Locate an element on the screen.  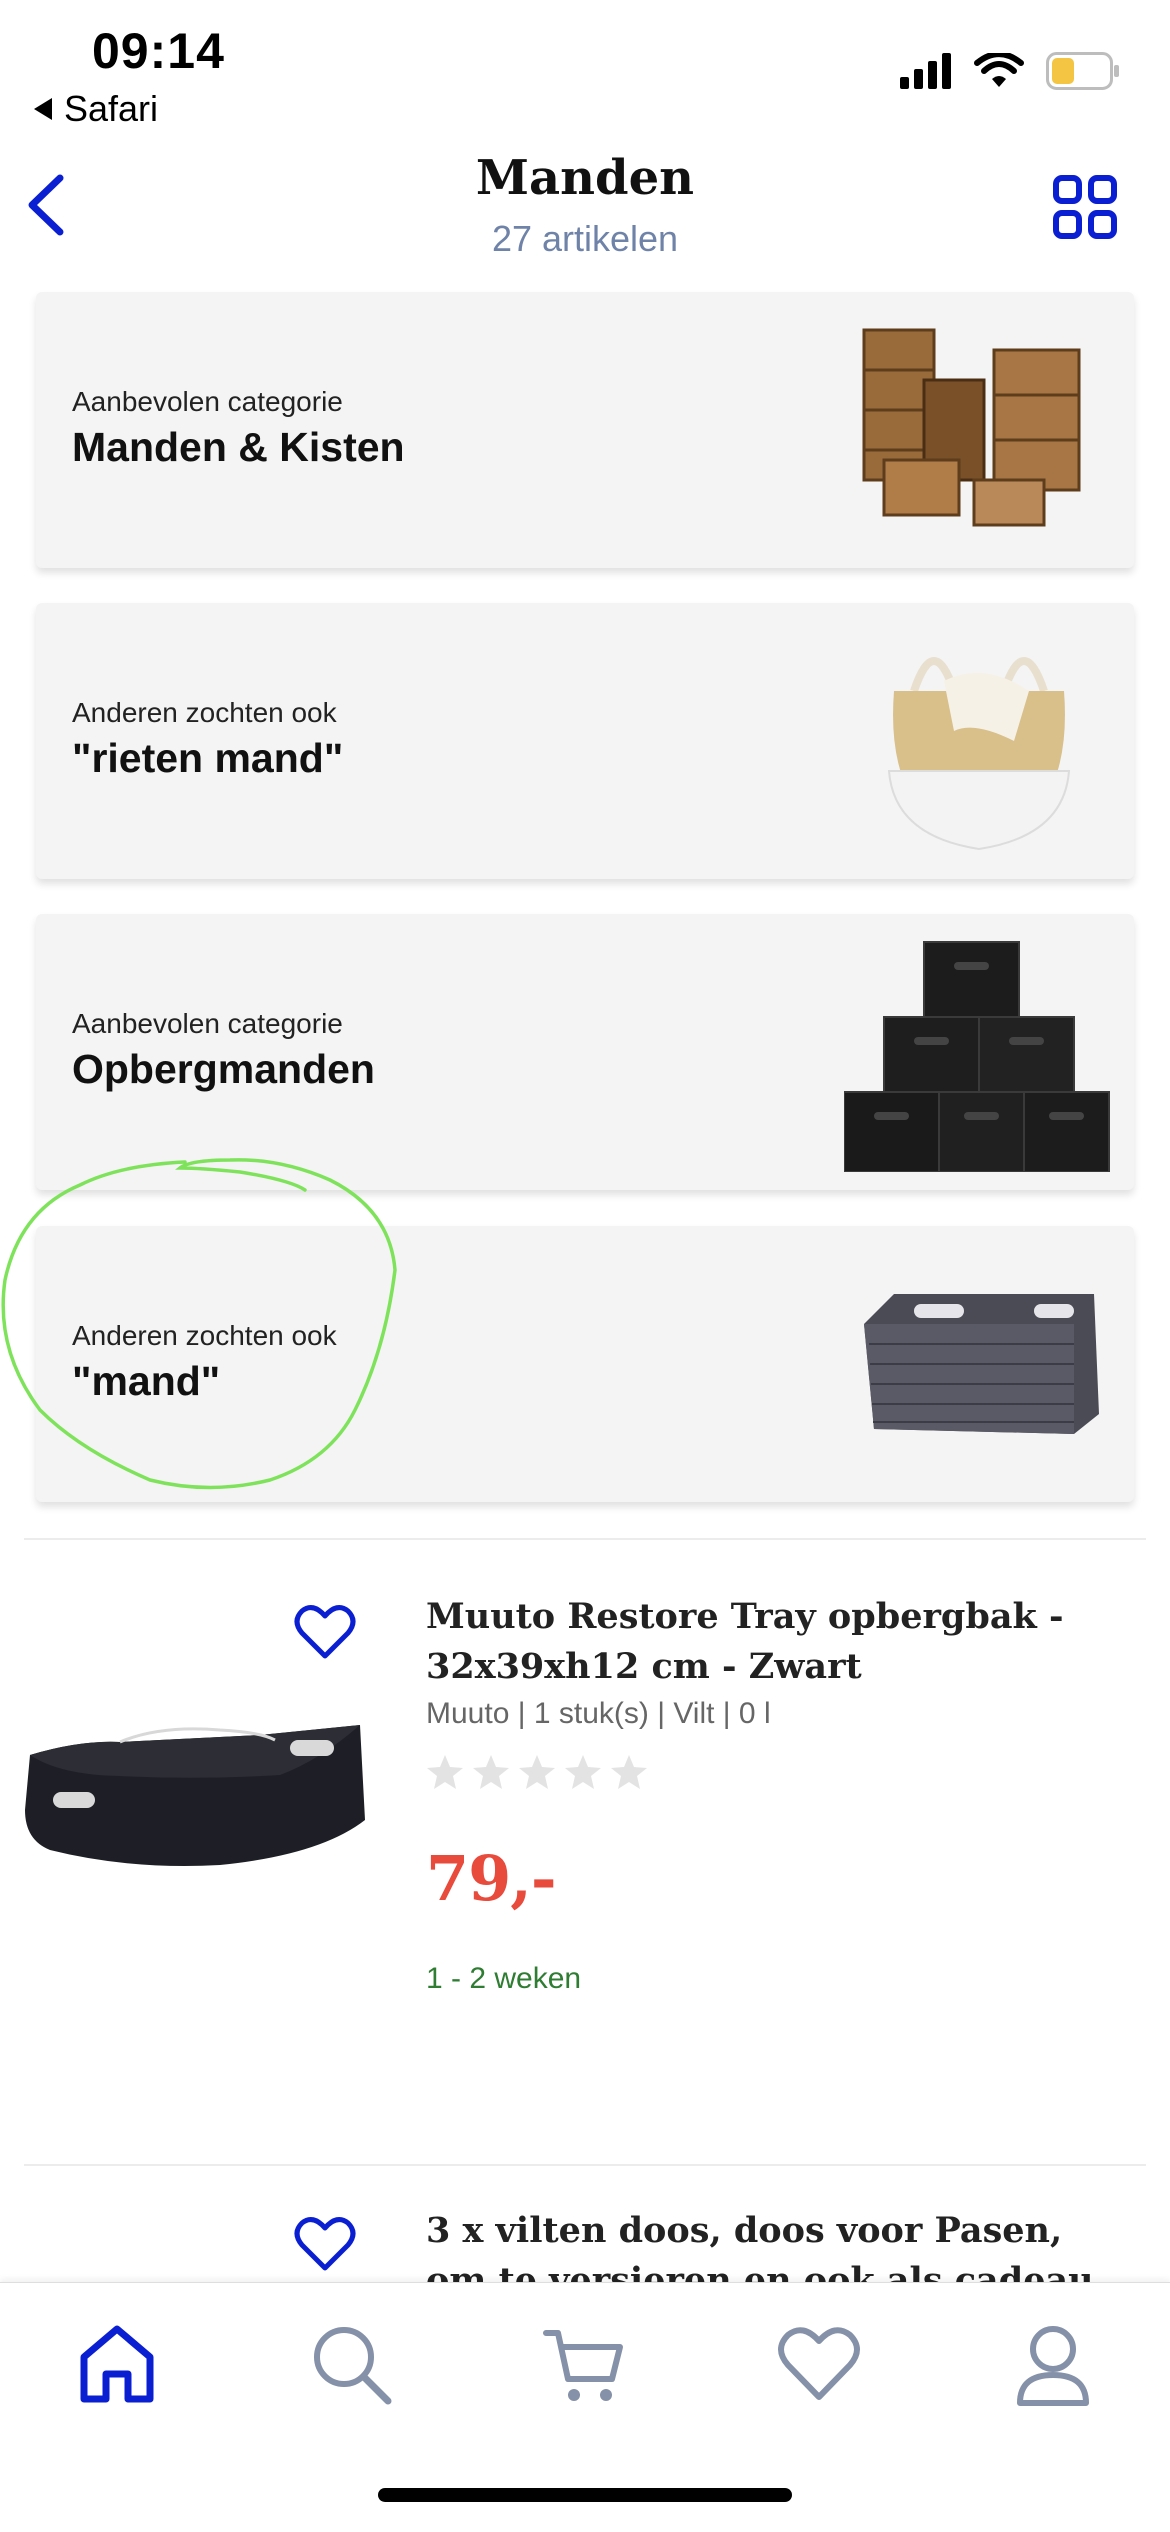
rating-stars is located at coordinates (537, 1772).